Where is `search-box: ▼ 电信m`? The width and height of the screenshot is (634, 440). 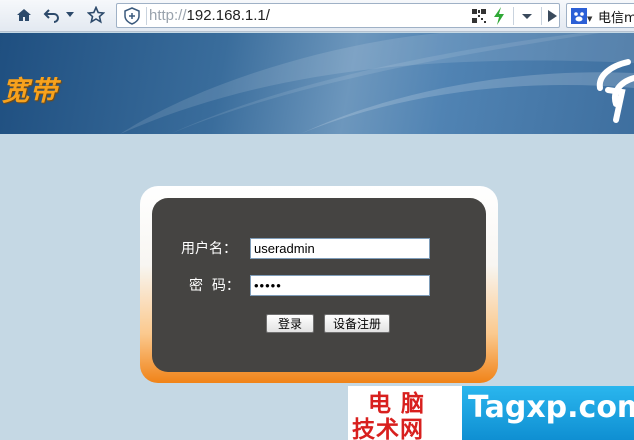 search-box: ▼ 电信m is located at coordinates (600, 15).